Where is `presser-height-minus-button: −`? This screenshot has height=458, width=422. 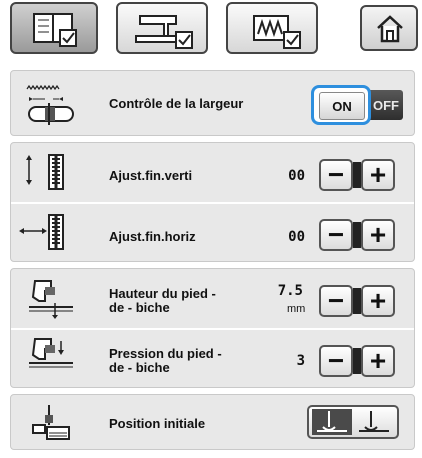
presser-height-minus-button: − is located at coordinates (336, 301).